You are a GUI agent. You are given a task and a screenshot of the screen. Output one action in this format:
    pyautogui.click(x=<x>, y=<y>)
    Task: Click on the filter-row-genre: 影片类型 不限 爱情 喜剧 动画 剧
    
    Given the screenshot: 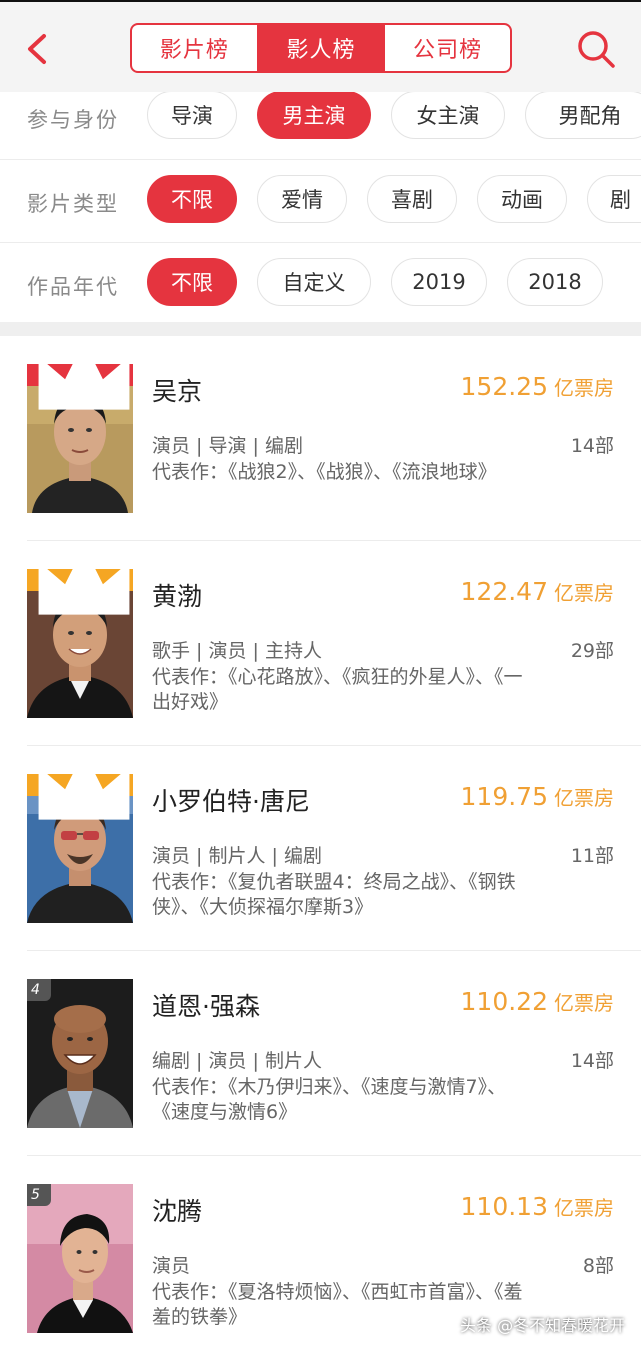 What is the action you would take?
    pyautogui.click(x=320, y=200)
    